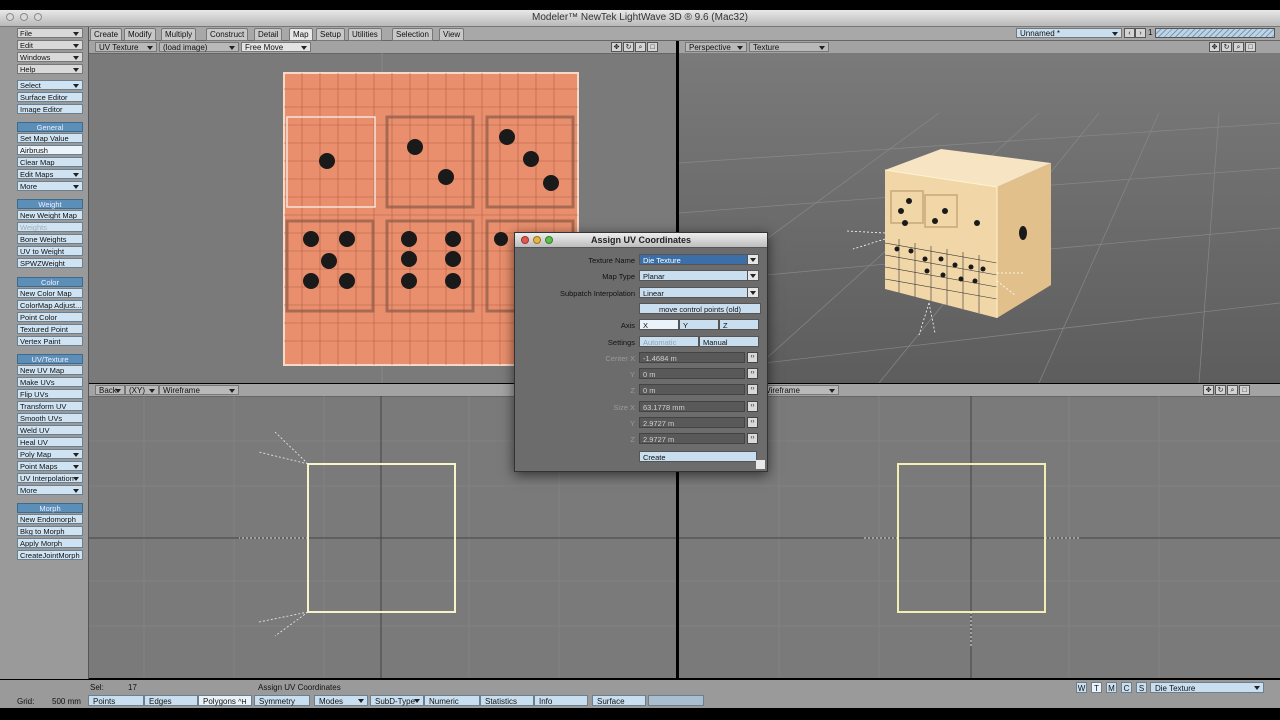 The height and width of the screenshot is (720, 1280). What do you see at coordinates (179, 34) in the screenshot?
I see `tab-multiply: Multiply` at bounding box center [179, 34].